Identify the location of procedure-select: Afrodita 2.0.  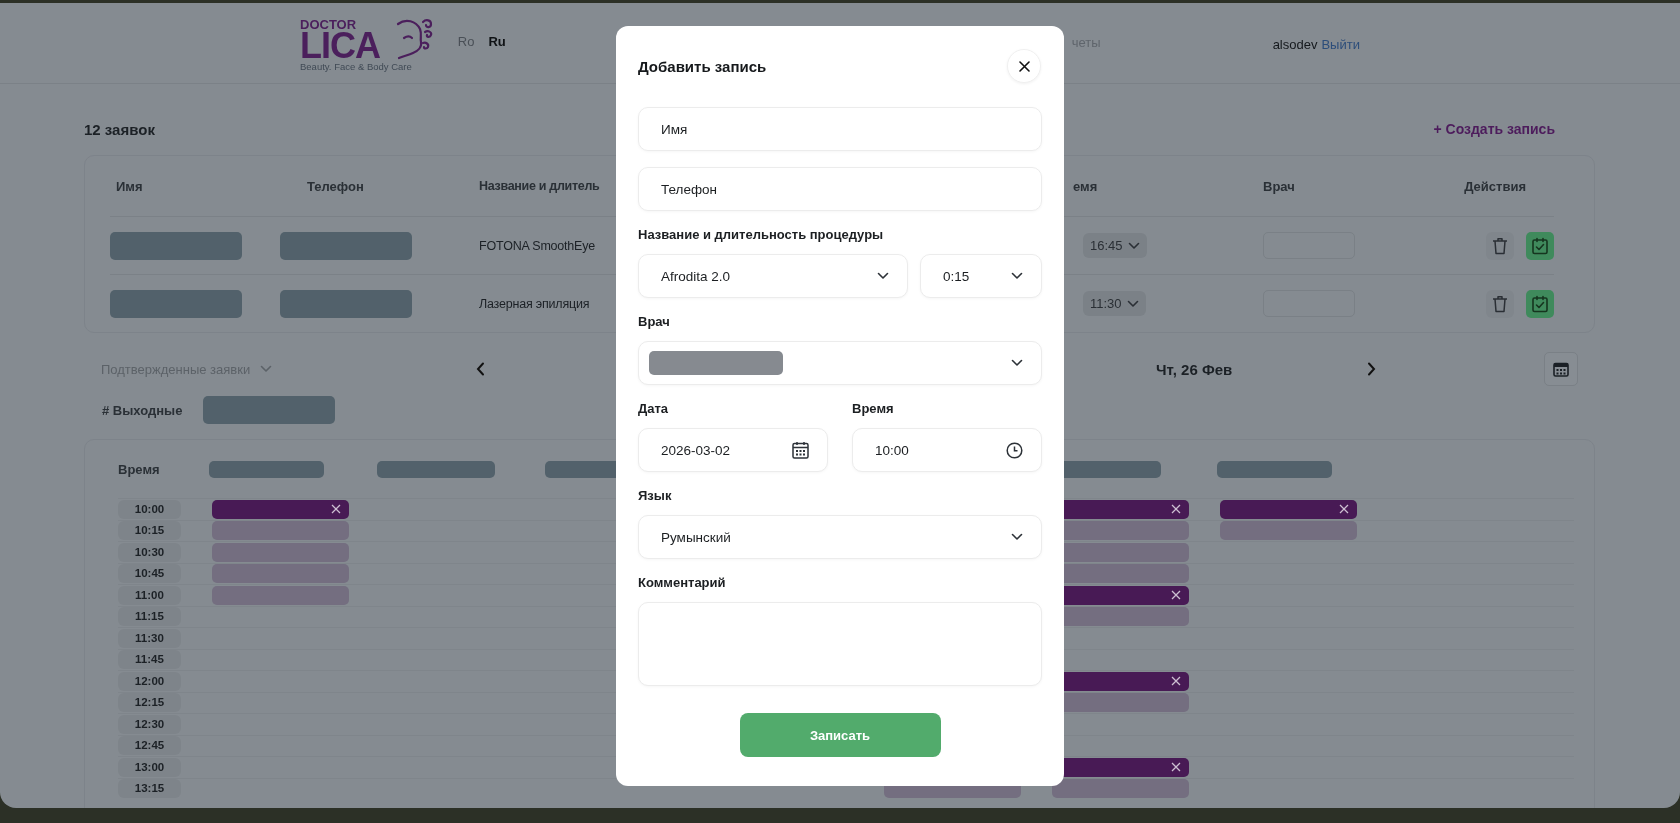
(773, 276).